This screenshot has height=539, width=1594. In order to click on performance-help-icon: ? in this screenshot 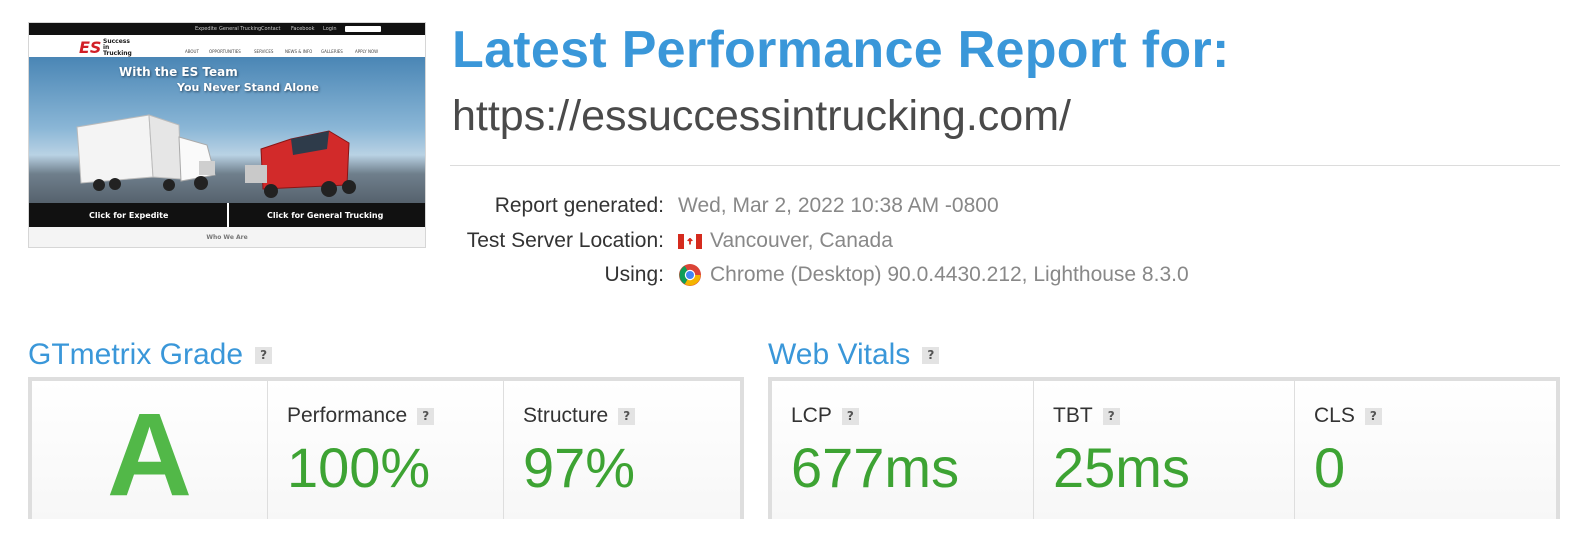, I will do `click(426, 416)`.